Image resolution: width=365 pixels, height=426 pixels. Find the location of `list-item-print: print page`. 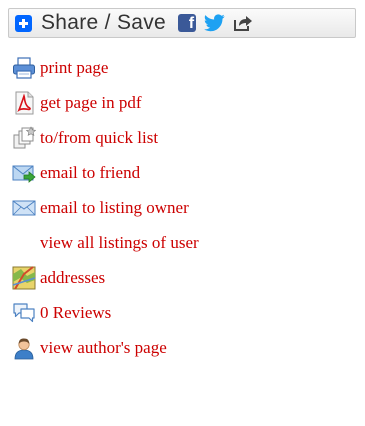

list-item-print: print page is located at coordinates (60, 68).